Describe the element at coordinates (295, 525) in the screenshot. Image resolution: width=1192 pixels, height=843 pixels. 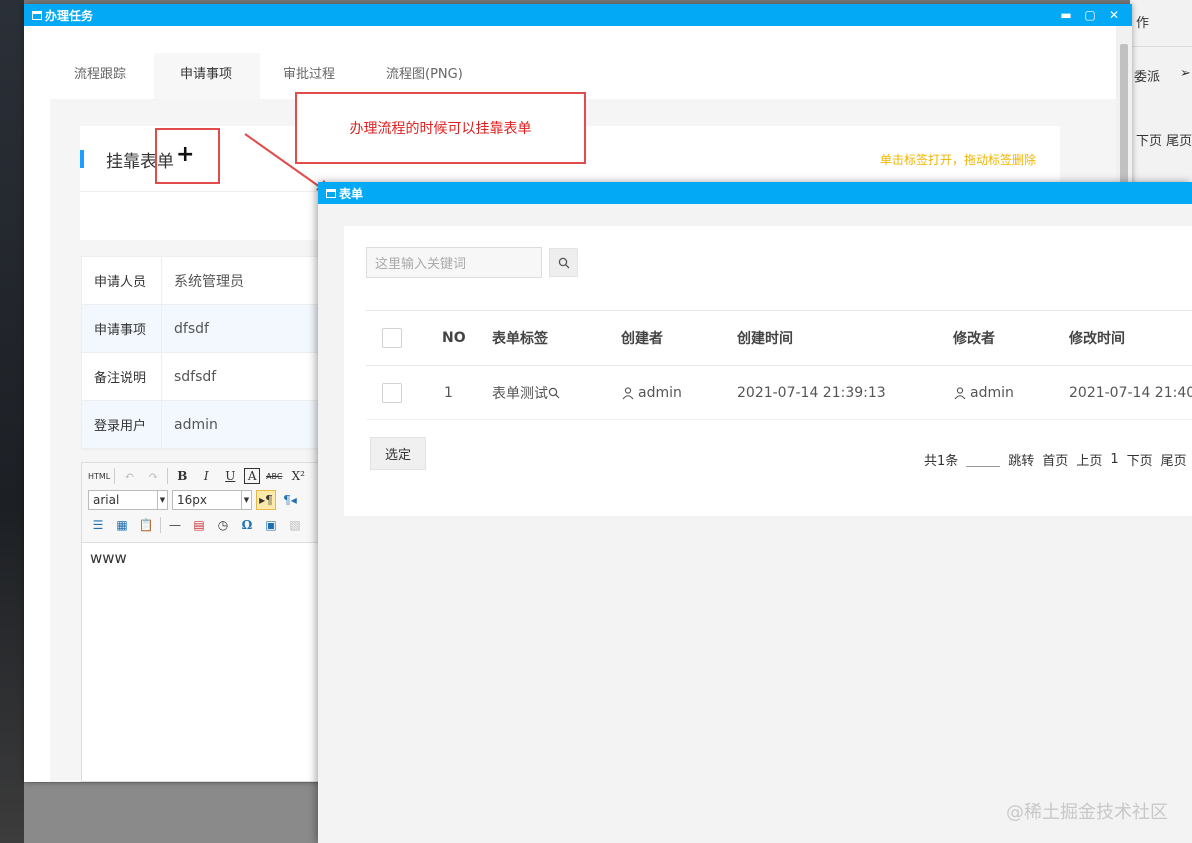
I see `word-import-icon: ▧` at that location.